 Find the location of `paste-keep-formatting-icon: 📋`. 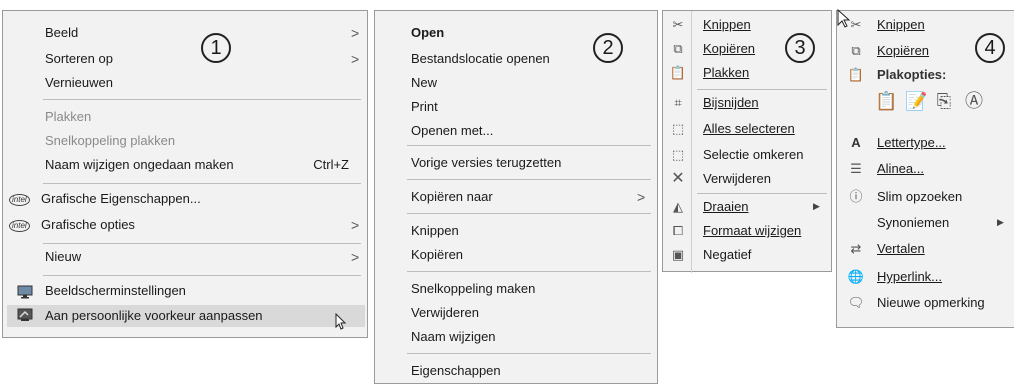

paste-keep-formatting-icon: 📋 is located at coordinates (886, 101).